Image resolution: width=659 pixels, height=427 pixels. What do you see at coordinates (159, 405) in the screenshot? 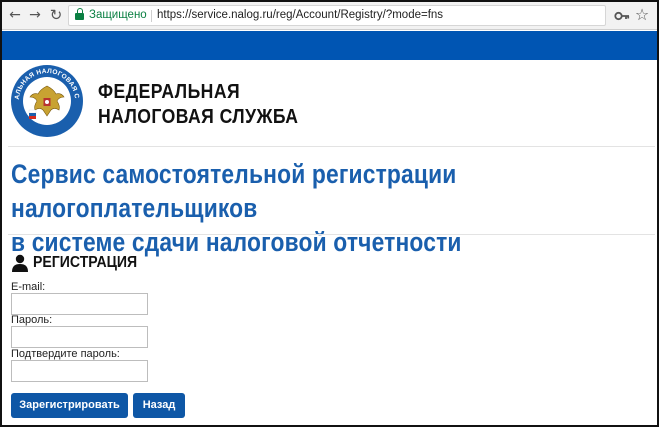
I see `back-button: Назад` at bounding box center [159, 405].